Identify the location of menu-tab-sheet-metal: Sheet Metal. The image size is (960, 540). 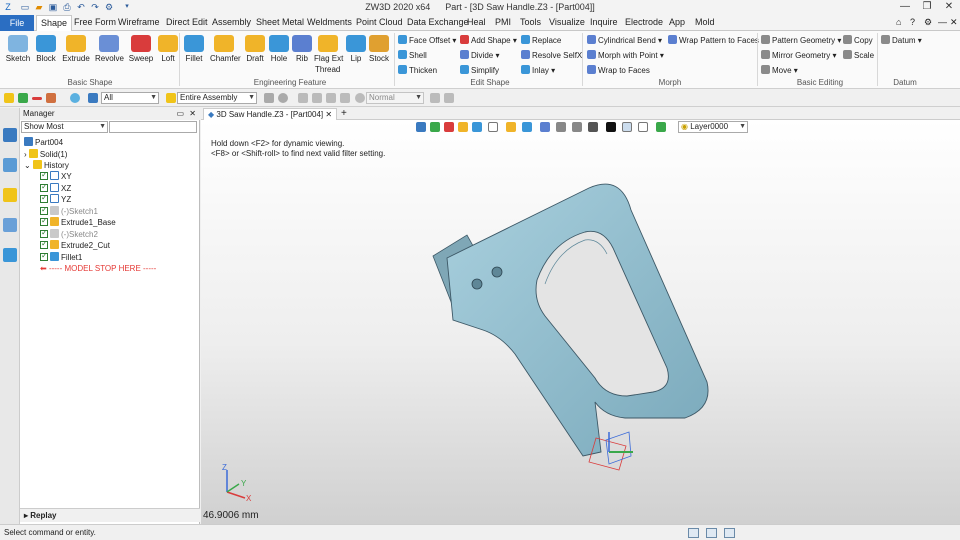
(280, 22).